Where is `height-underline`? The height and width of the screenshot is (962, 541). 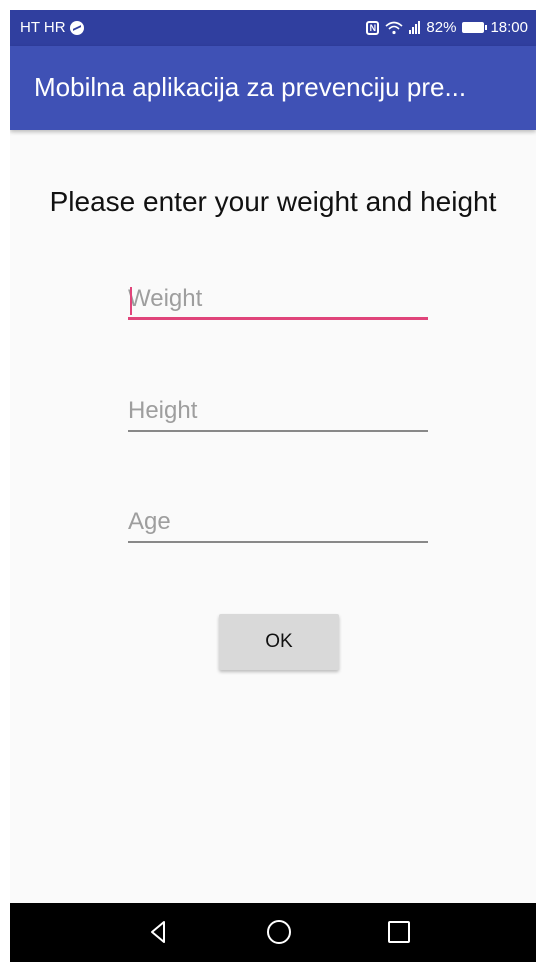
height-underline is located at coordinates (278, 431).